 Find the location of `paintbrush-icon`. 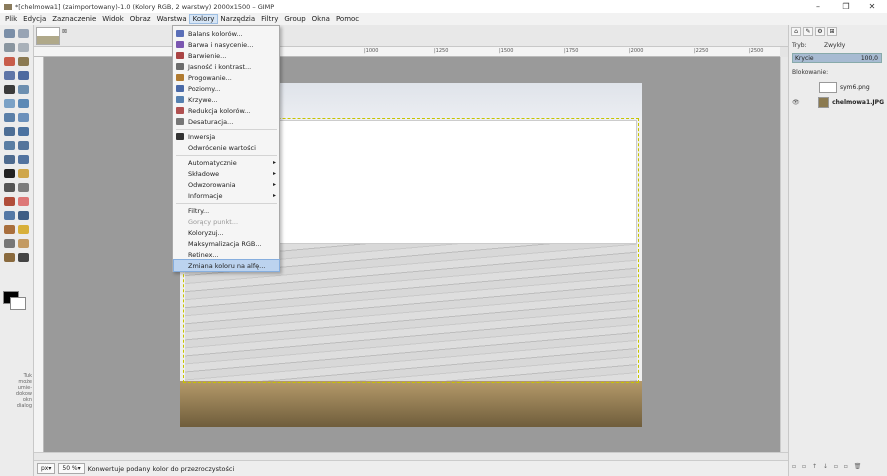

paintbrush-icon is located at coordinates (9, 201).